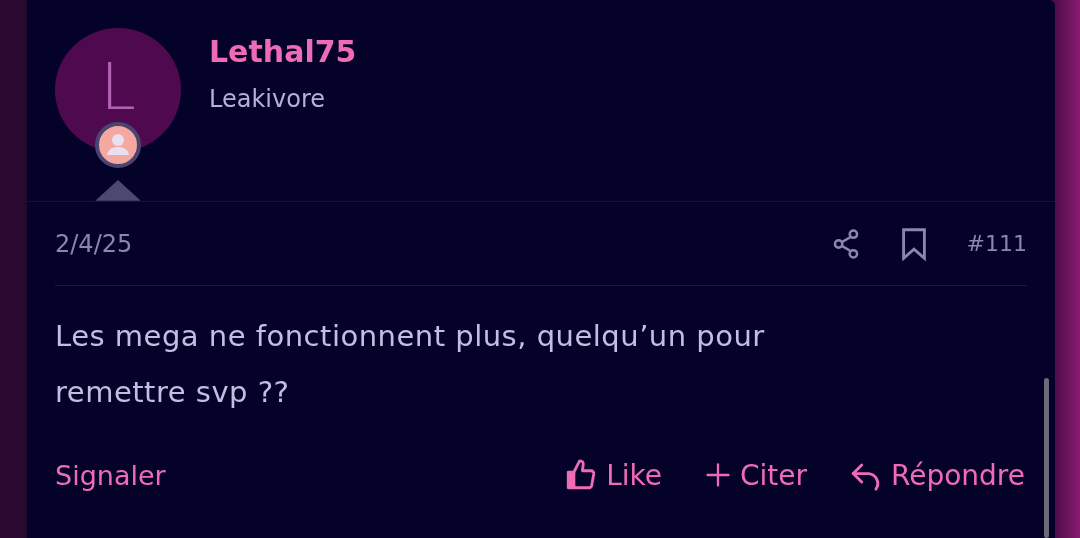 The height and width of the screenshot is (538, 1080). I want to click on triangle-icon, so click(118, 190).